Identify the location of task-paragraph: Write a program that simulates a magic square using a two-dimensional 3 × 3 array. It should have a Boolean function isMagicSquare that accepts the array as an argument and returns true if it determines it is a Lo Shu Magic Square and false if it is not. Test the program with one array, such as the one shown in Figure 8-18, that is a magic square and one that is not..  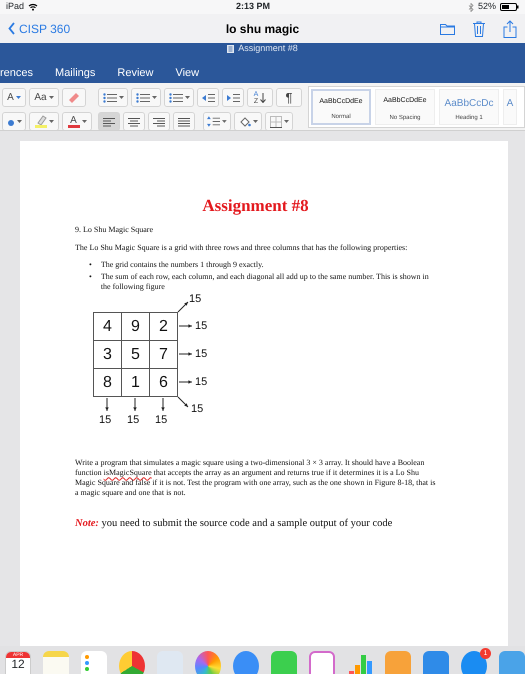
(255, 478).